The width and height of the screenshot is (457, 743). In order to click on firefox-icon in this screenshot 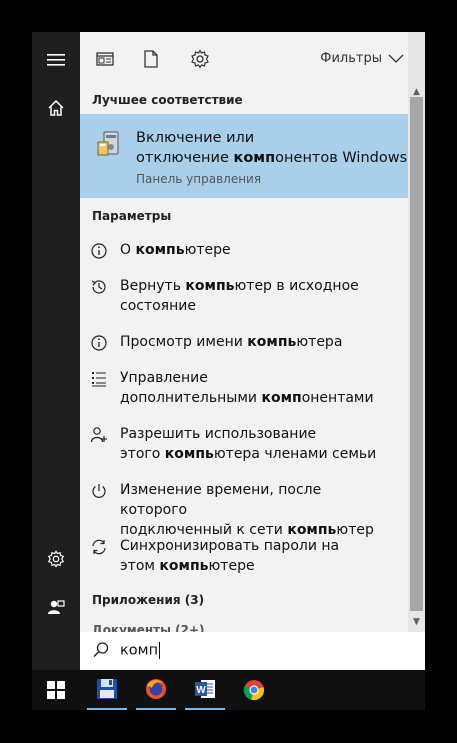, I will do `click(156, 689)`.